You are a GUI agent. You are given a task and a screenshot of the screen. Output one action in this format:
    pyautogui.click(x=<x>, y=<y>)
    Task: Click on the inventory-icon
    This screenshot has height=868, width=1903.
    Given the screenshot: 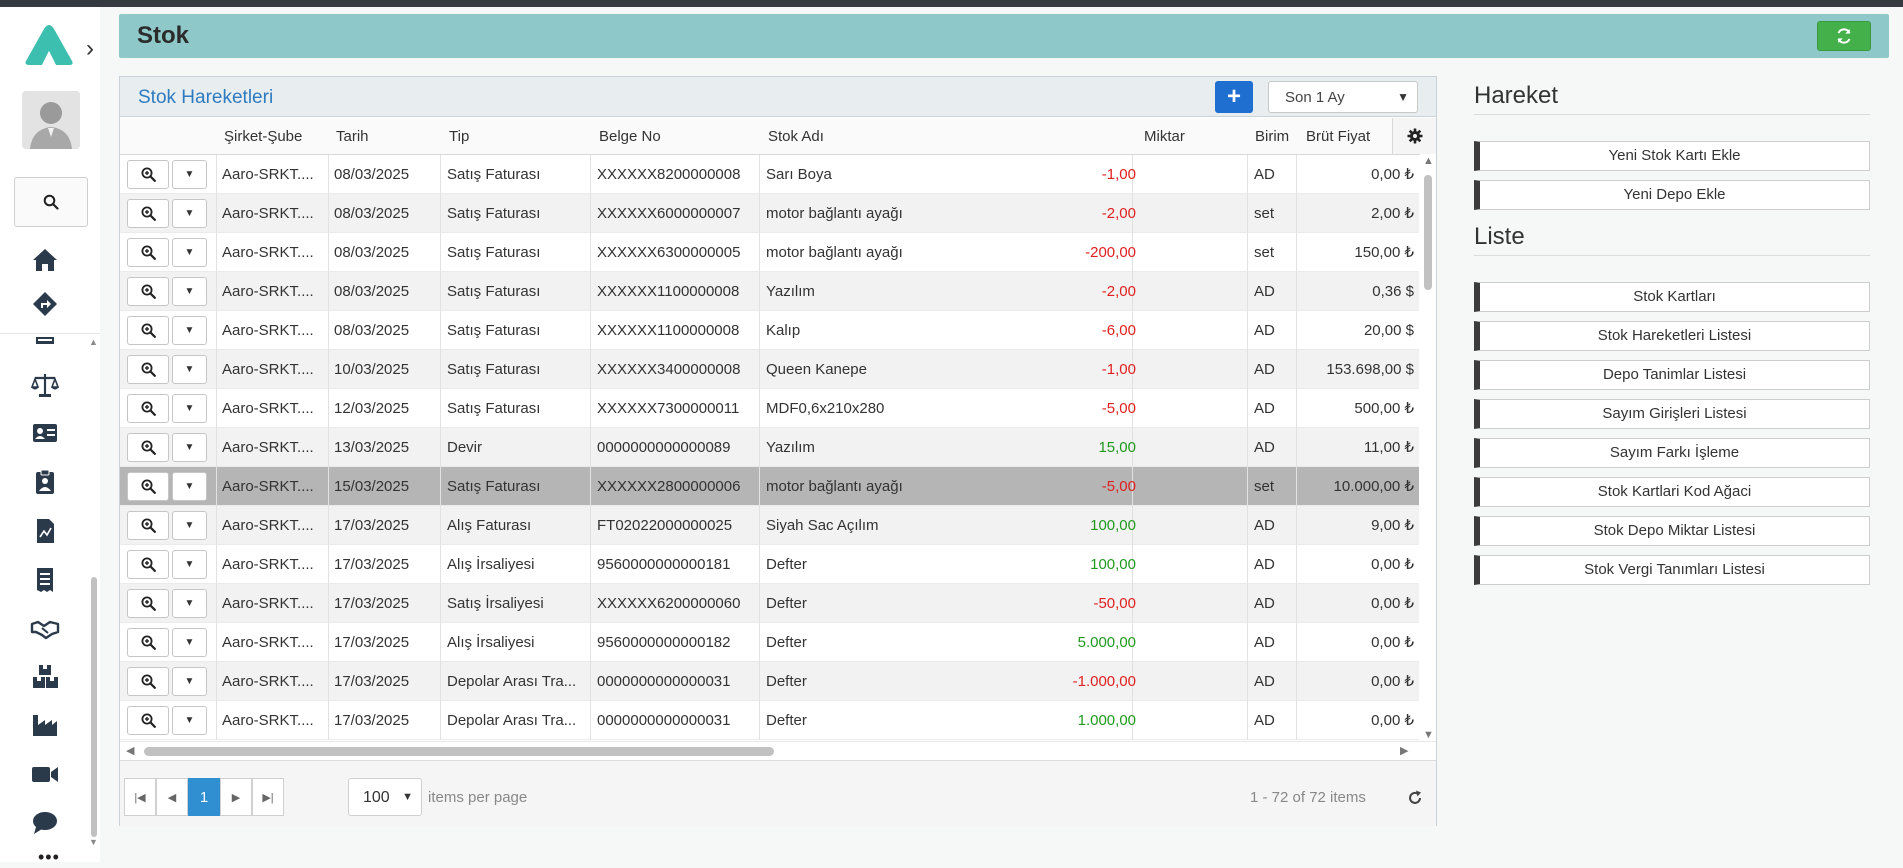 What is the action you would take?
    pyautogui.click(x=45, y=337)
    